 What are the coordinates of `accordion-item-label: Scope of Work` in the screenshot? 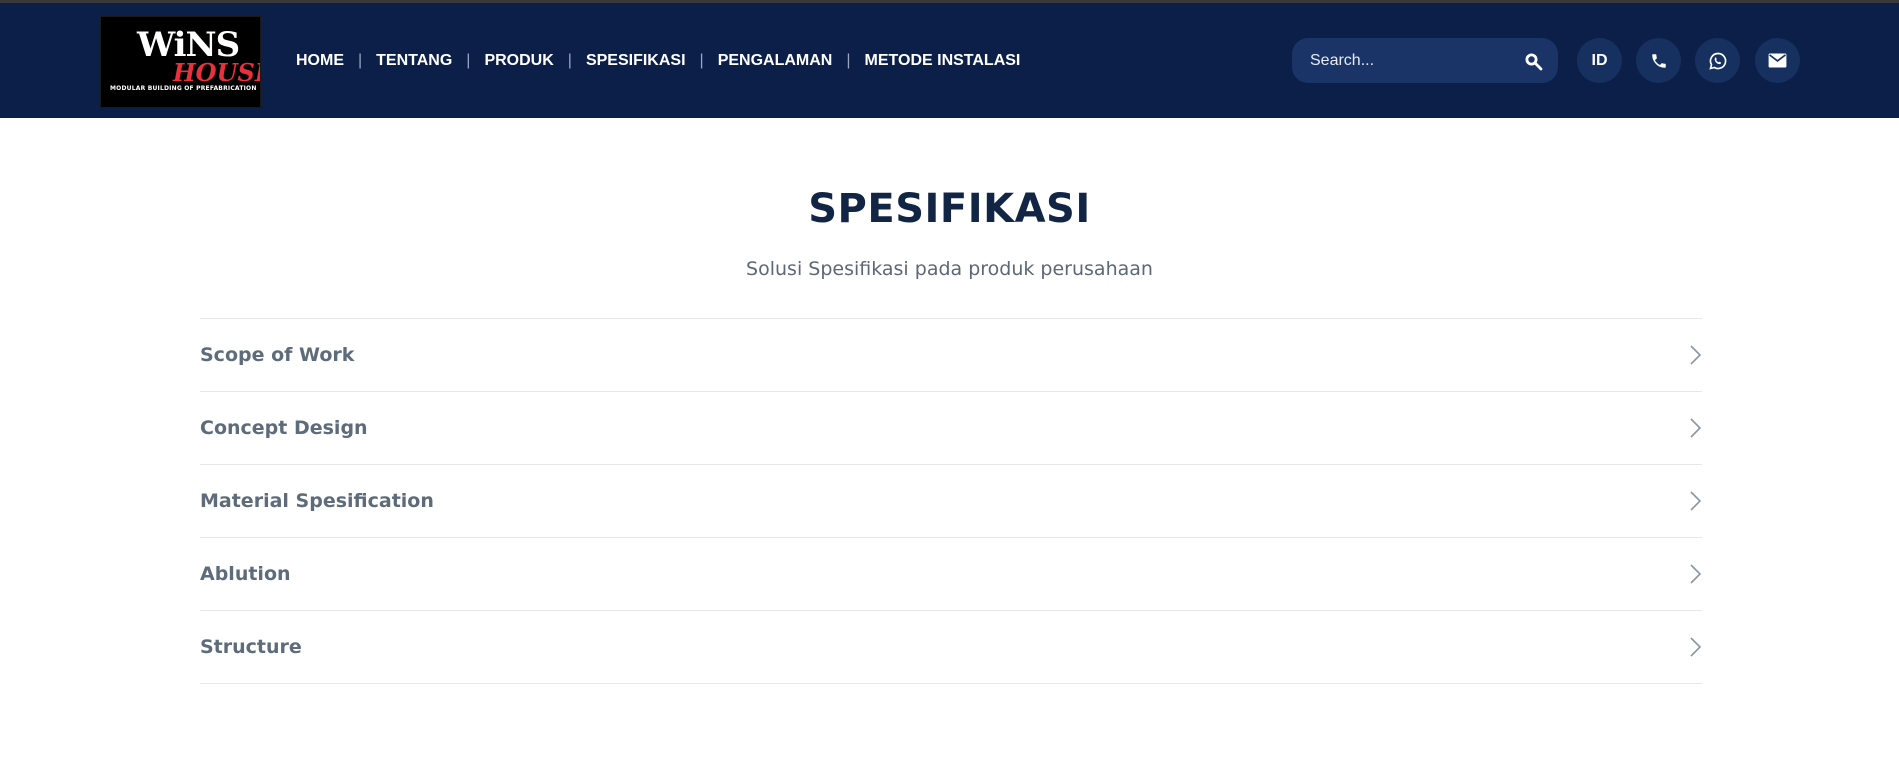 It's located at (277, 355).